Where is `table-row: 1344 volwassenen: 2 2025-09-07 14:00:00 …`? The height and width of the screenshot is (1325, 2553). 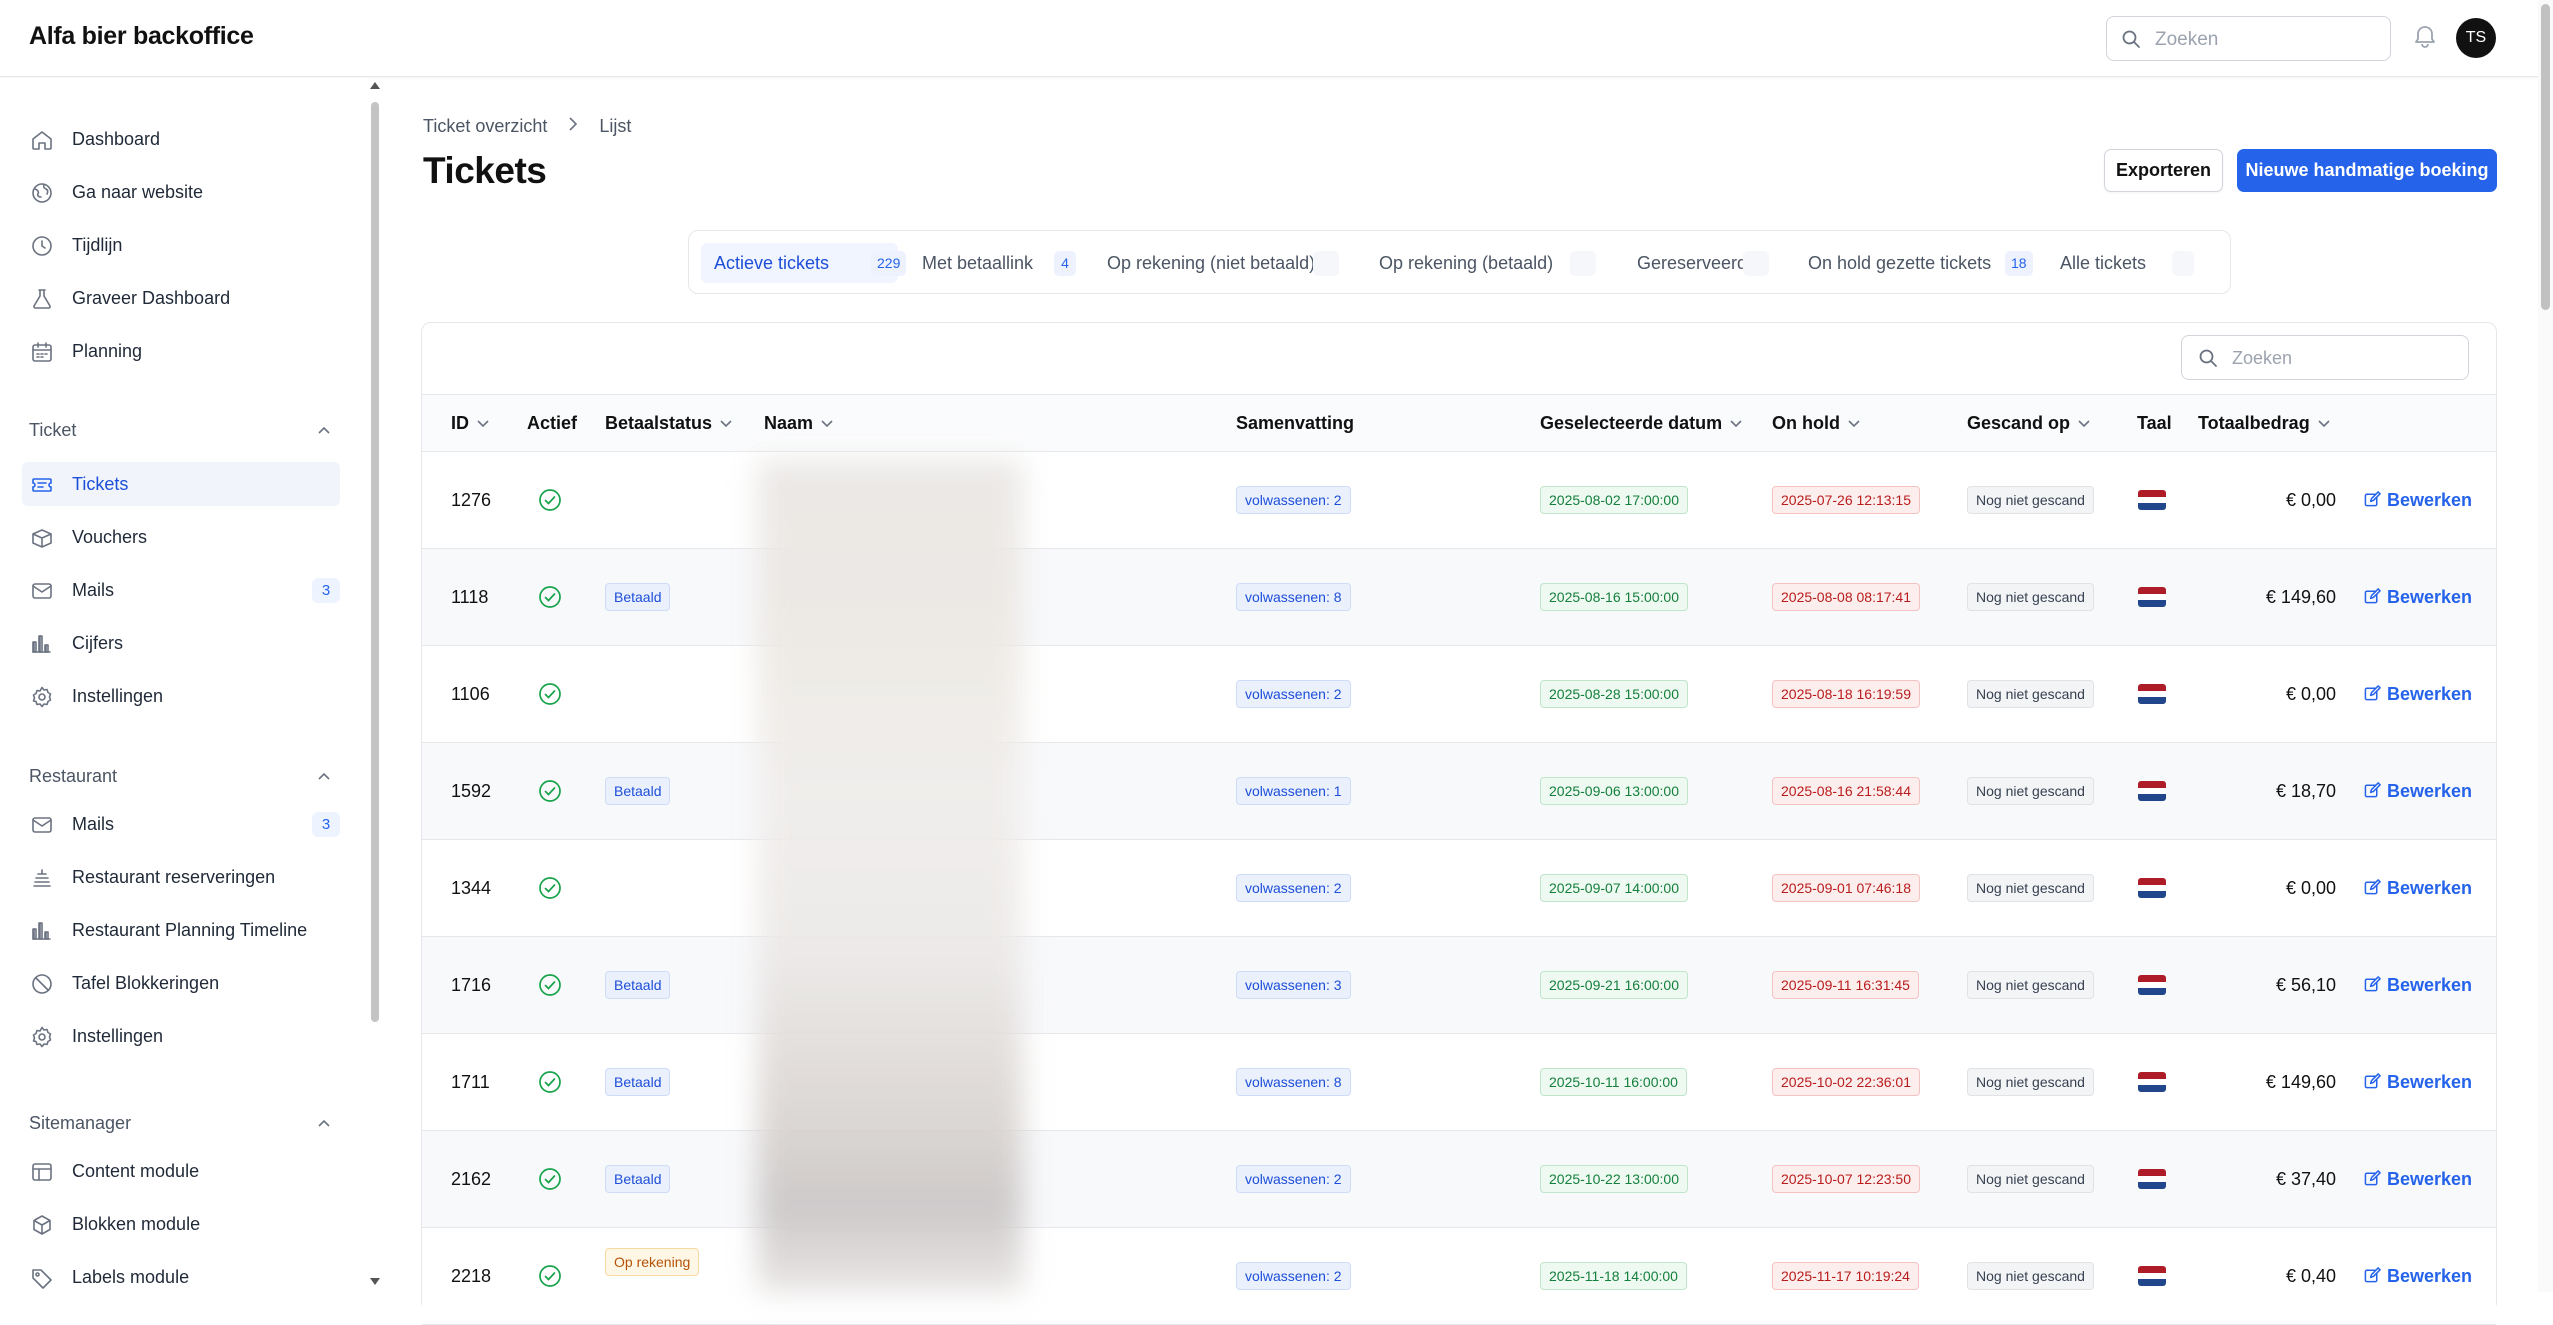
table-row: 1344 volwassenen: 2 2025-09-07 14:00:00 … is located at coordinates (1459, 888).